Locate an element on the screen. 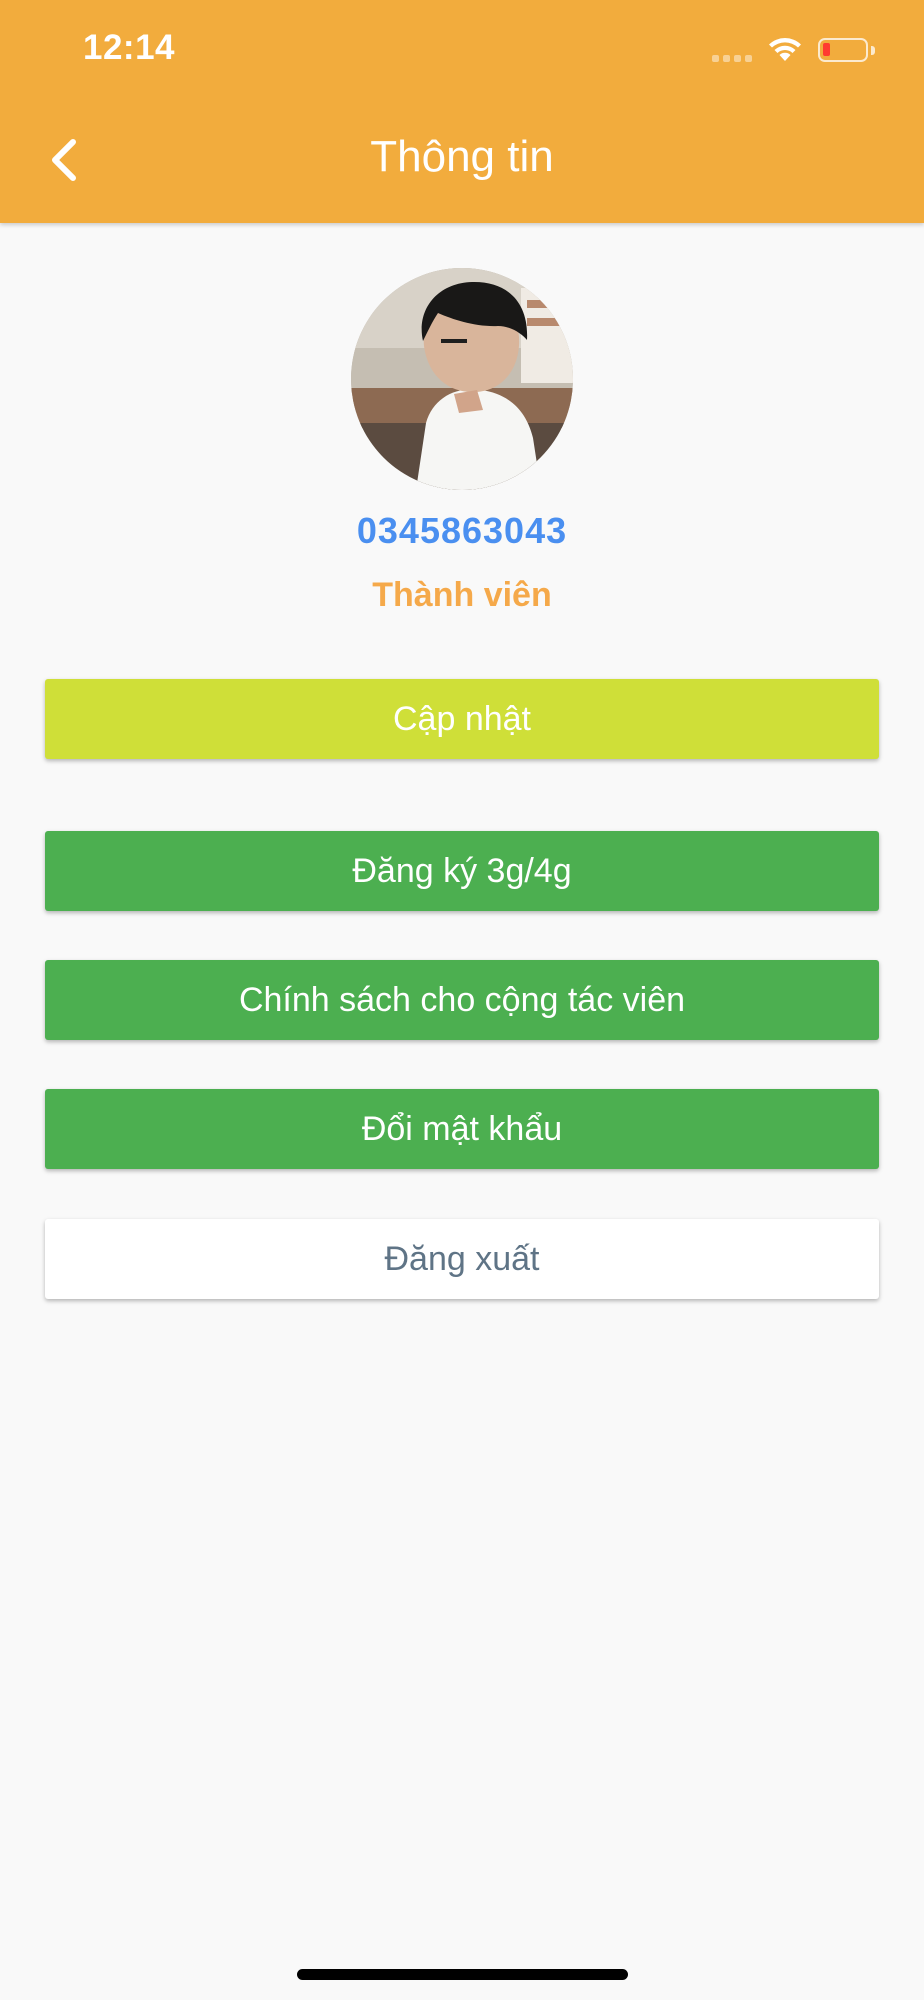 The image size is (924, 2000). avatar-photo is located at coordinates (462, 379).